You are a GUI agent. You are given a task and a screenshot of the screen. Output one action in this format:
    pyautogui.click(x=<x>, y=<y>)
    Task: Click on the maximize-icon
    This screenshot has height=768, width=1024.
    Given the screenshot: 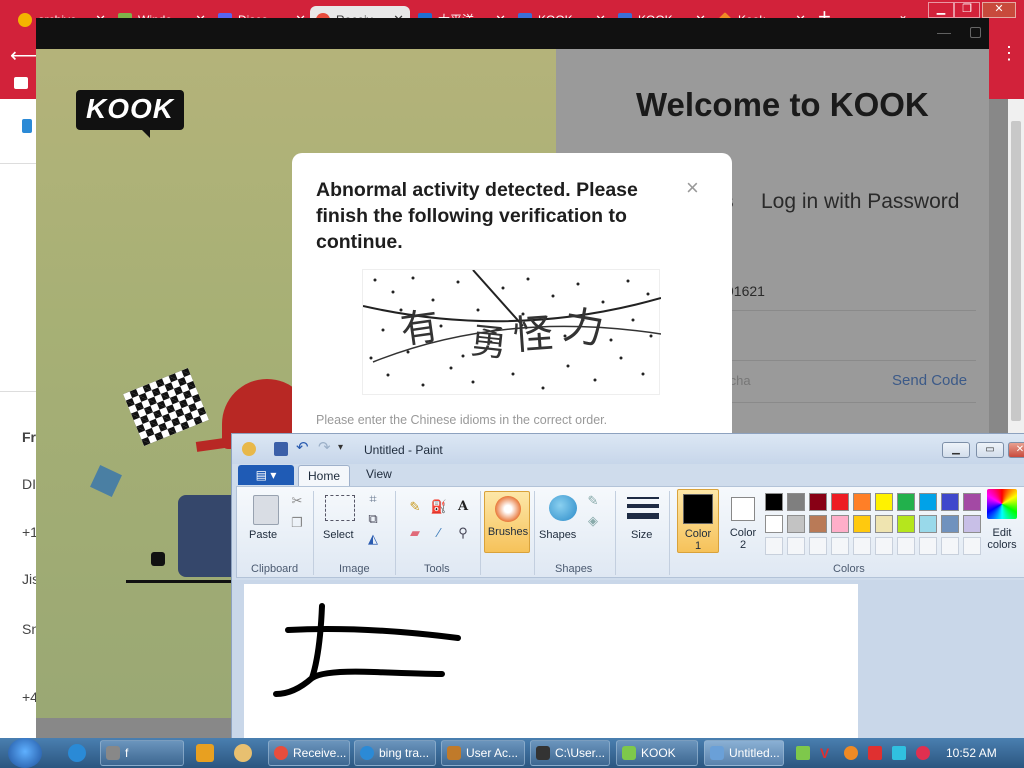 What is the action you would take?
    pyautogui.click(x=975, y=32)
    